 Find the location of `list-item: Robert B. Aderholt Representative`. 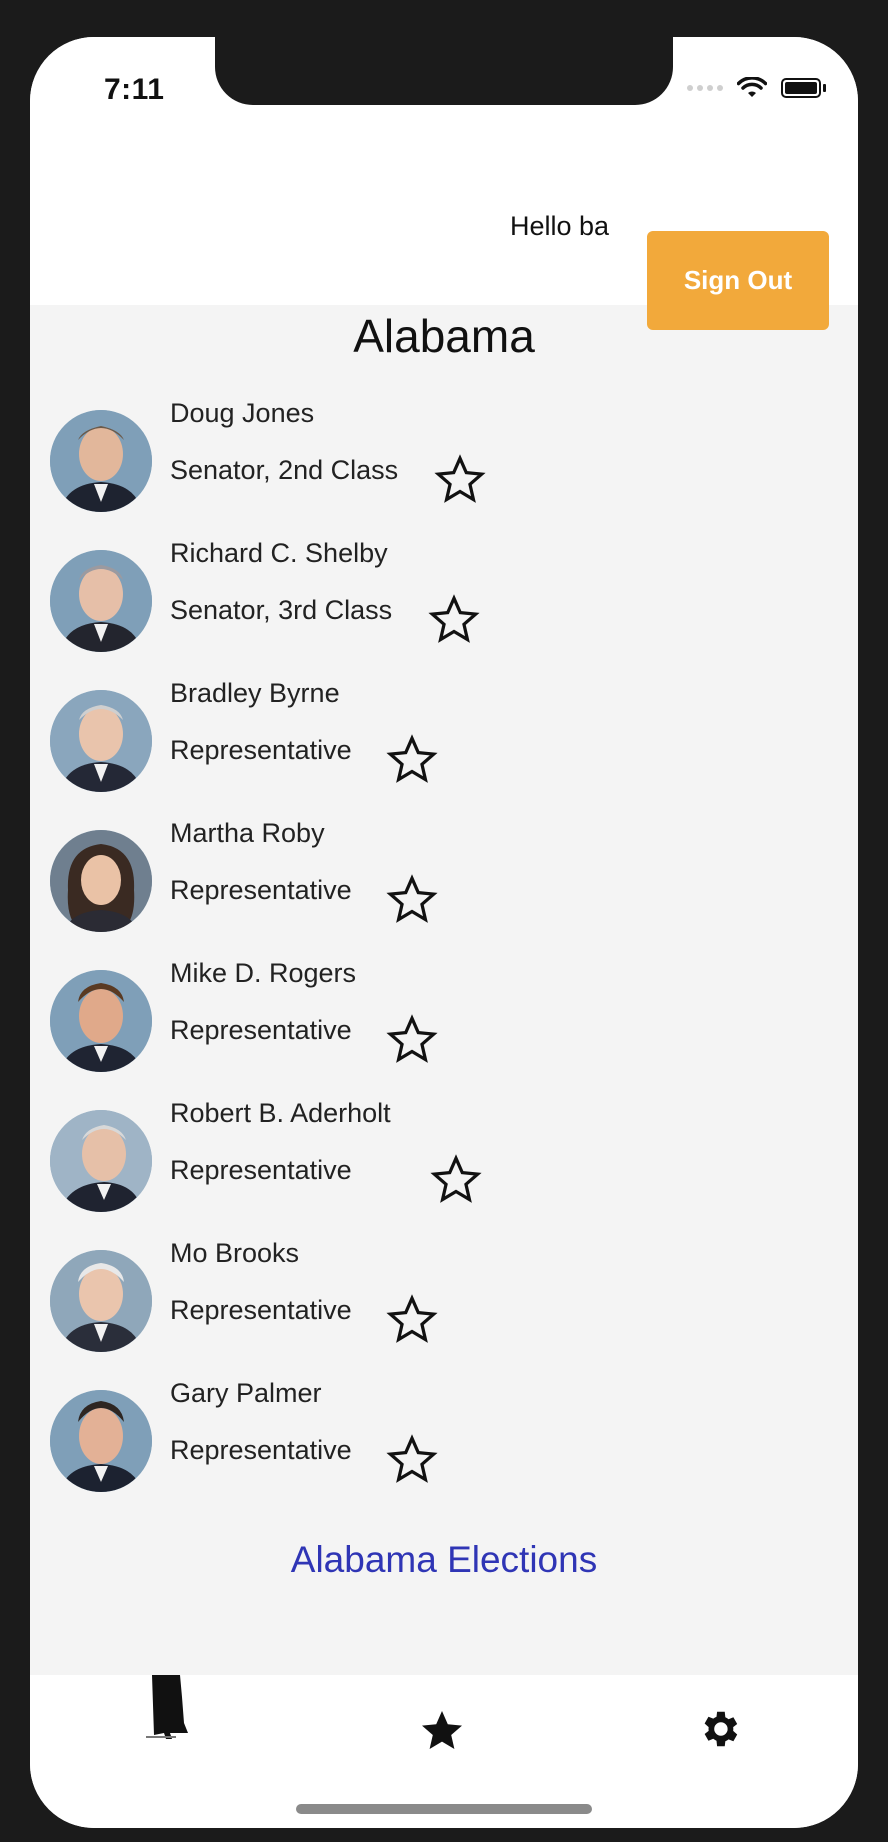

list-item: Robert B. Aderholt Representative is located at coordinates (400, 1158).